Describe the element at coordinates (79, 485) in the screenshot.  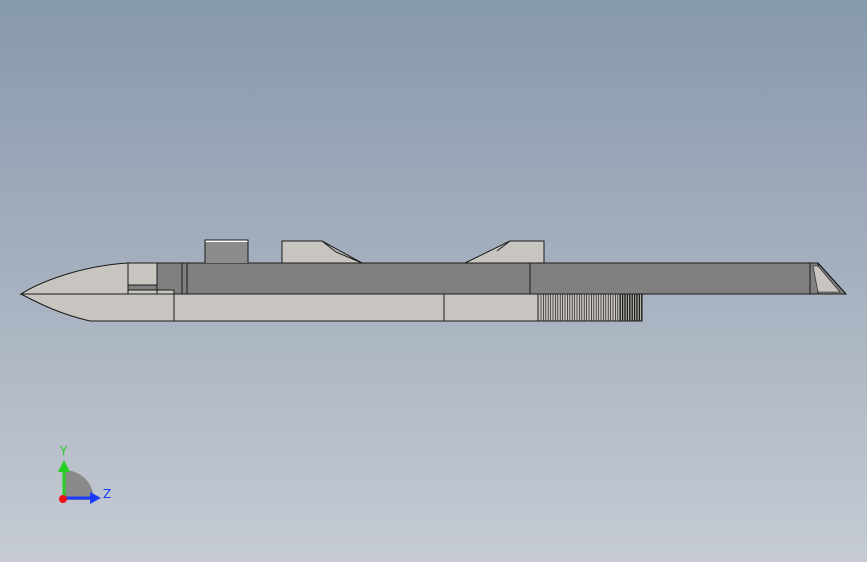
I see `triad-arc` at that location.